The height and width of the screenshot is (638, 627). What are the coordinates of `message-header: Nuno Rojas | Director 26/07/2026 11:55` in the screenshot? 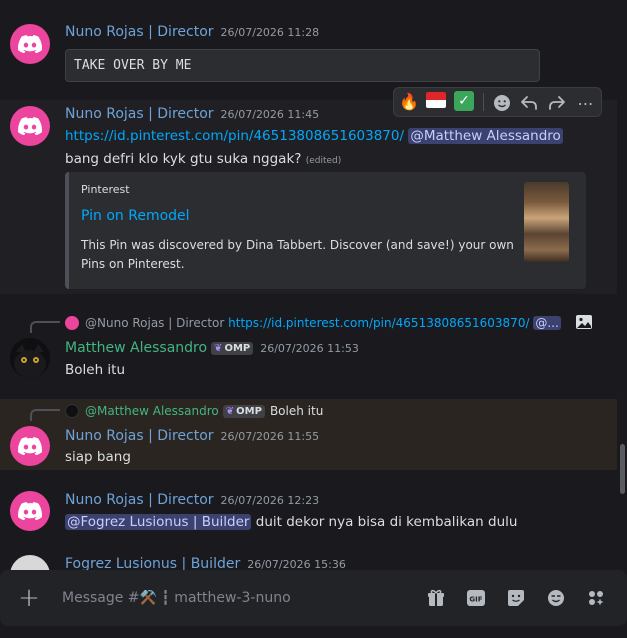 It's located at (192, 436).